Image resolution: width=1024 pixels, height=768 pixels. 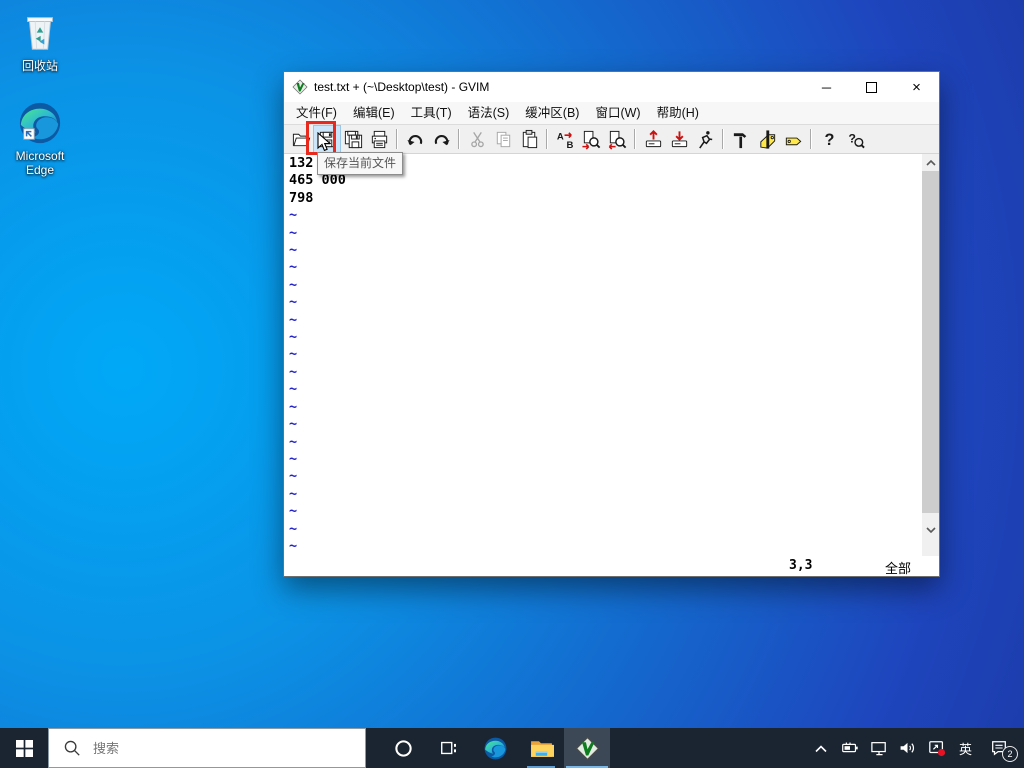 I want to click on print-icon, so click(x=379, y=139).